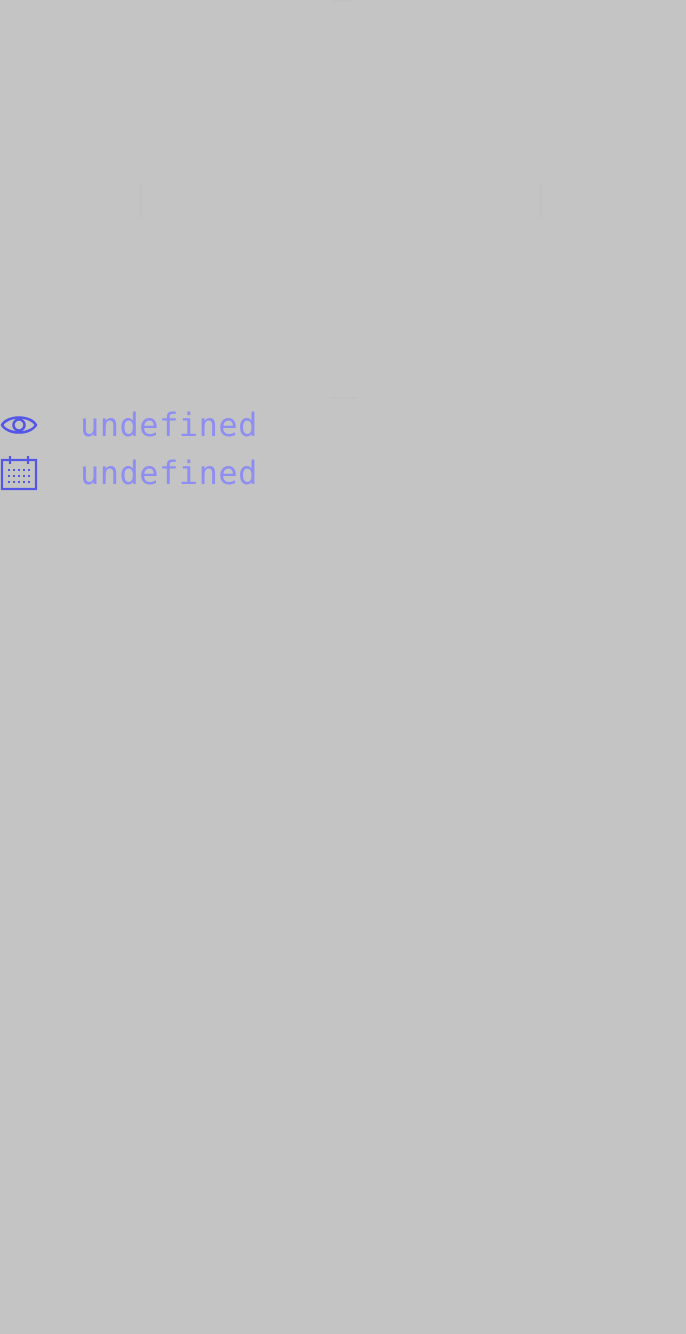  I want to click on views-row: undefined, so click(343, 425).